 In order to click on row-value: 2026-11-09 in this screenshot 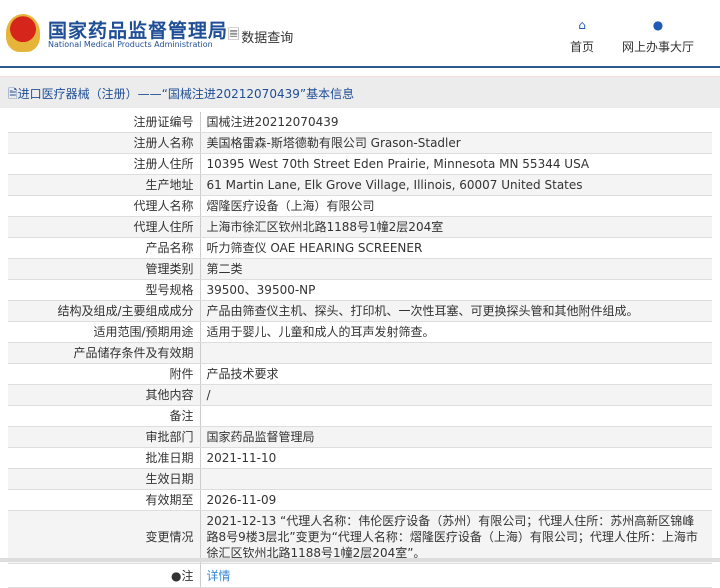, I will do `click(456, 500)`.